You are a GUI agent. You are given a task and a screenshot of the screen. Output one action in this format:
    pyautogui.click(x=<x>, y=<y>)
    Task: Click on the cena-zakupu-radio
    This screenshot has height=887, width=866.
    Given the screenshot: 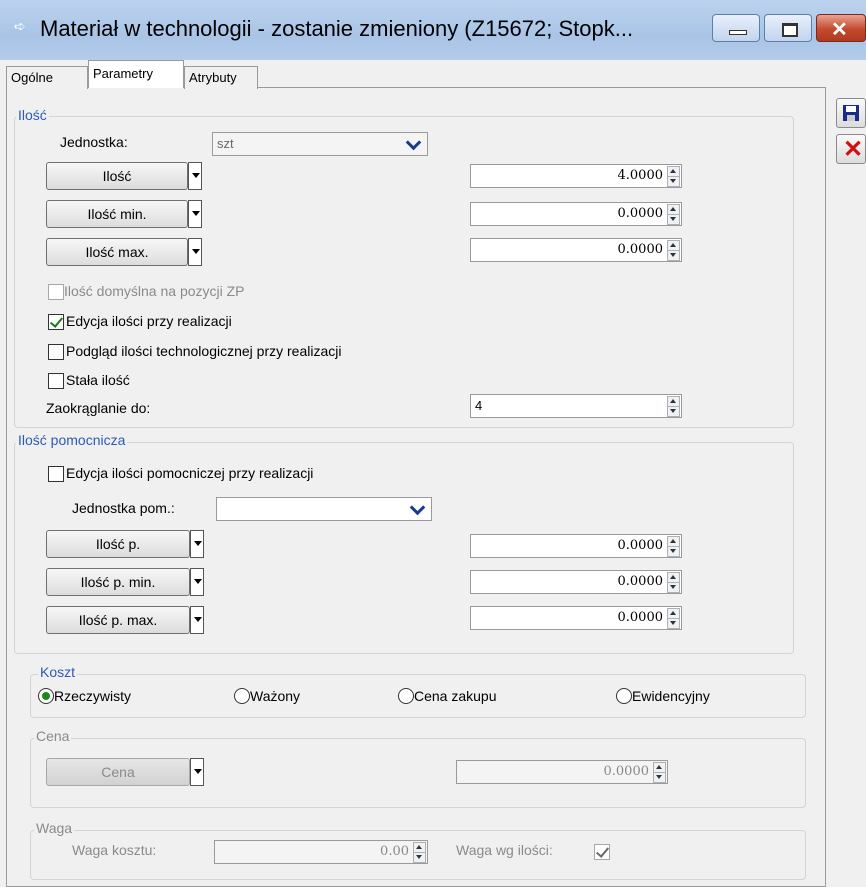 What is the action you would take?
    pyautogui.click(x=406, y=696)
    